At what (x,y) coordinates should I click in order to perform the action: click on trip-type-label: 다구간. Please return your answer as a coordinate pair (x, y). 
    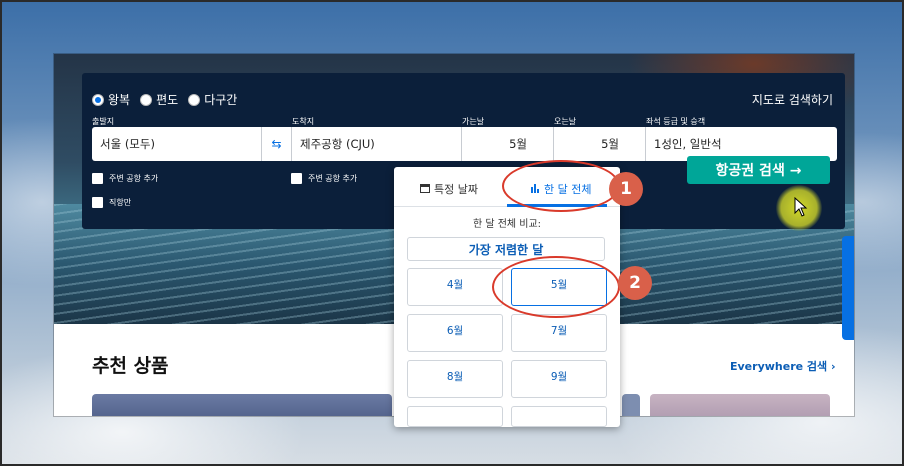
    Looking at the image, I should click on (221, 100).